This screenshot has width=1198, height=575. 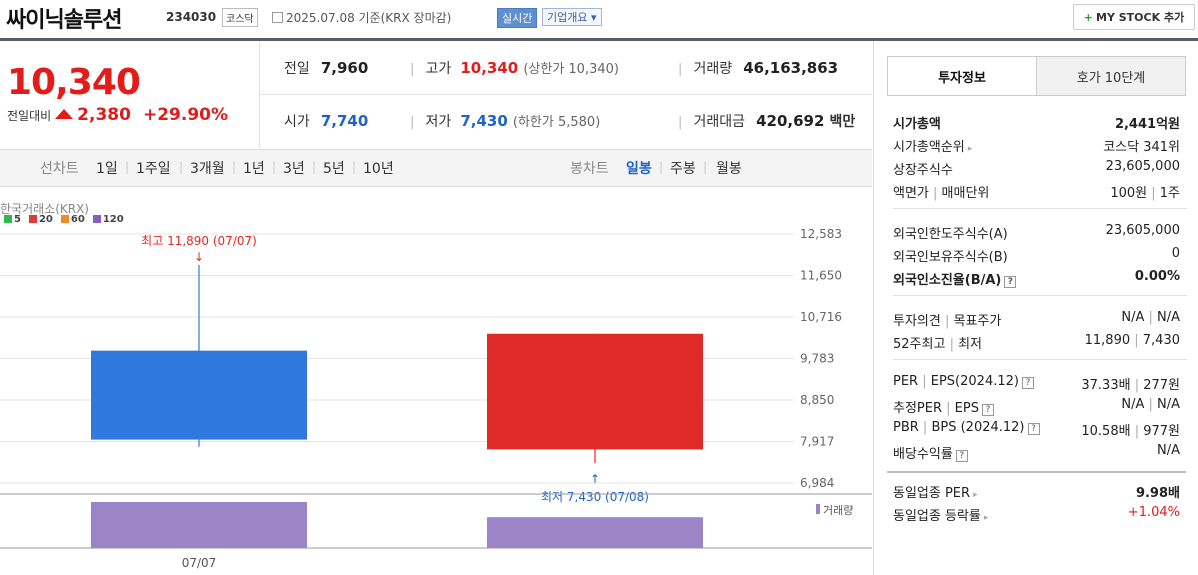 I want to click on info-value-text: 11,890, so click(x=1107, y=340).